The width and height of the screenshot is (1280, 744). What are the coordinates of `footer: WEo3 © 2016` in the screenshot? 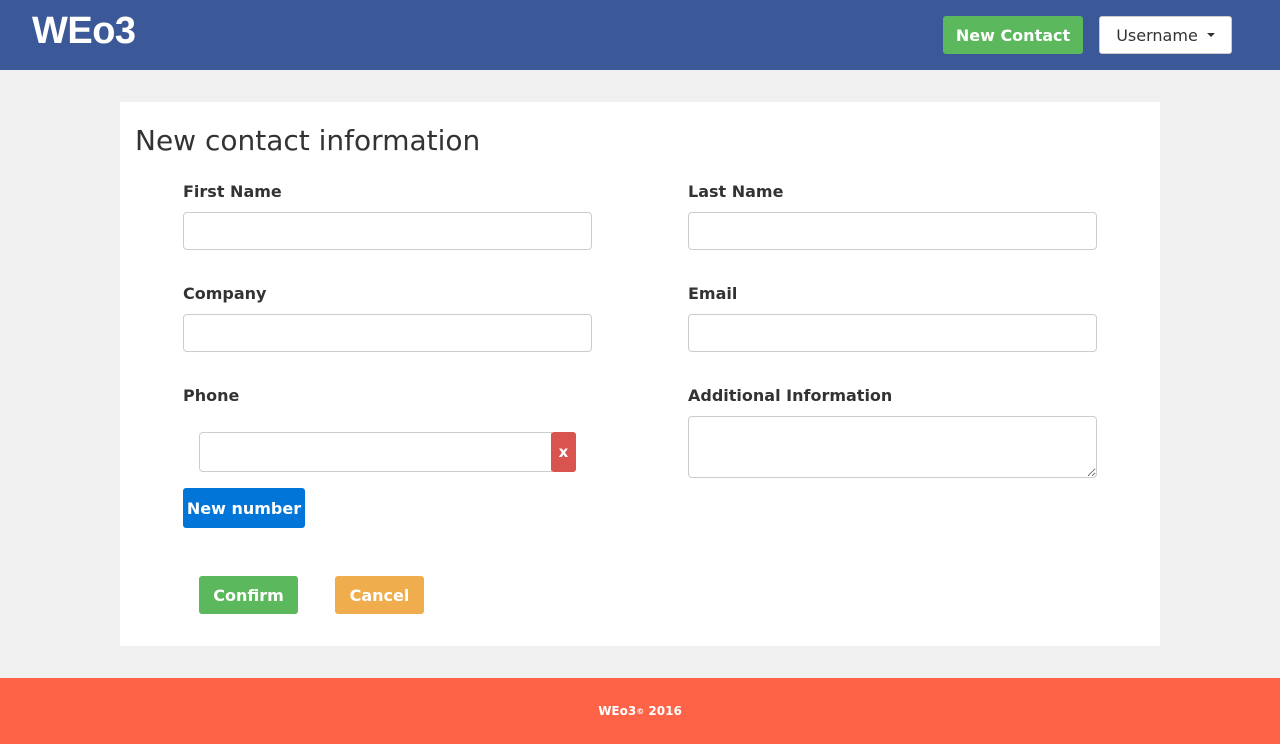 It's located at (640, 711).